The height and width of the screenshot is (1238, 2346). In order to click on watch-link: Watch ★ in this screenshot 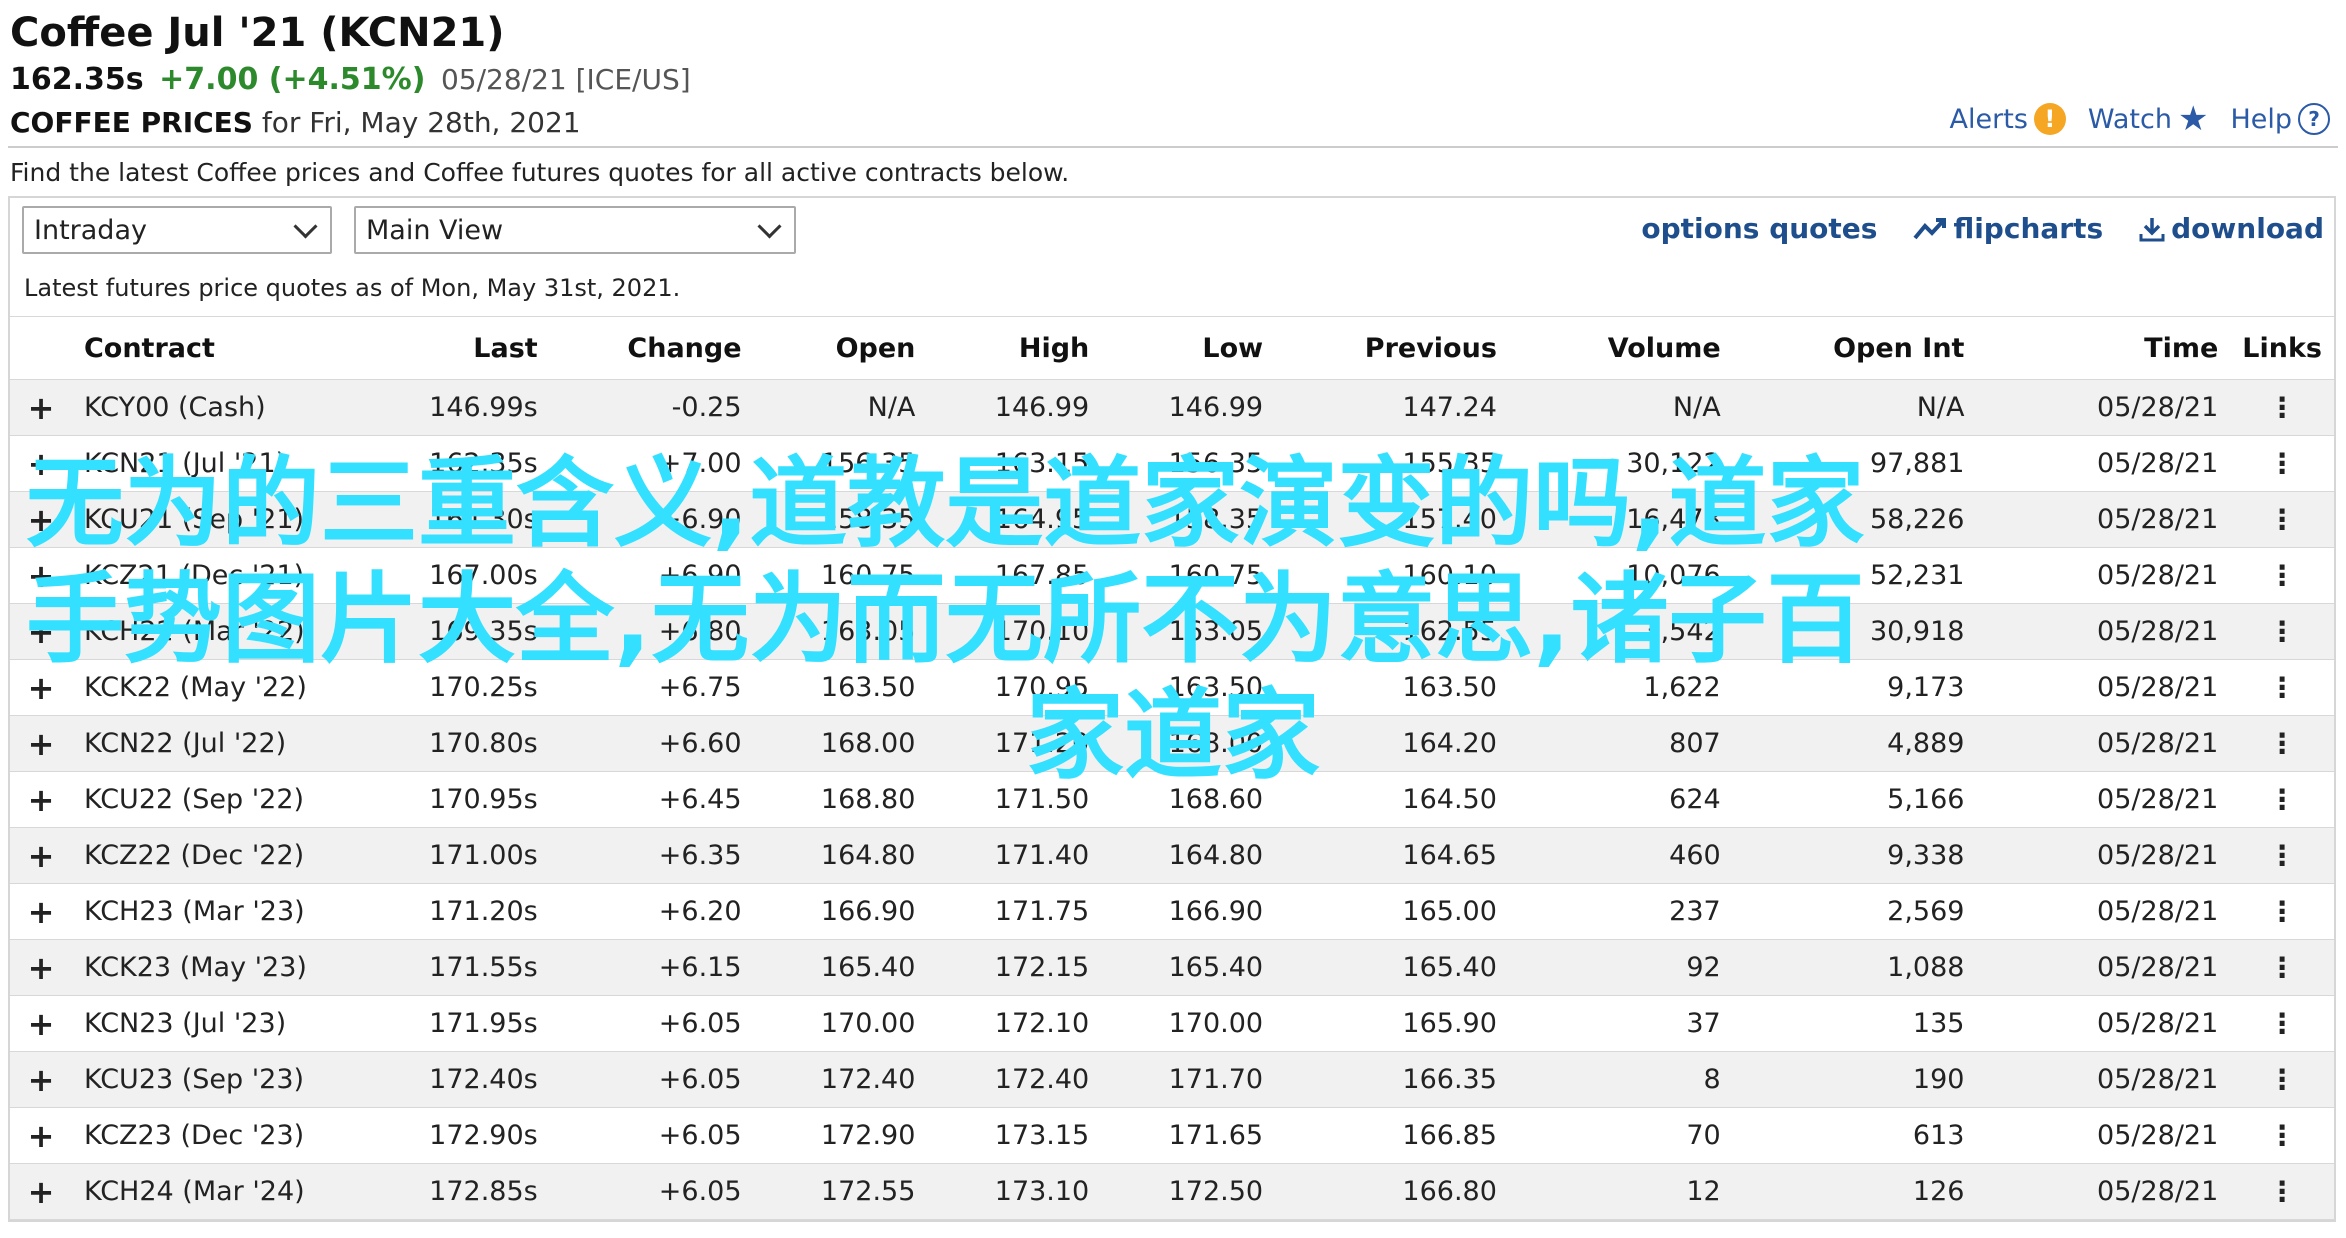, I will do `click(2148, 119)`.